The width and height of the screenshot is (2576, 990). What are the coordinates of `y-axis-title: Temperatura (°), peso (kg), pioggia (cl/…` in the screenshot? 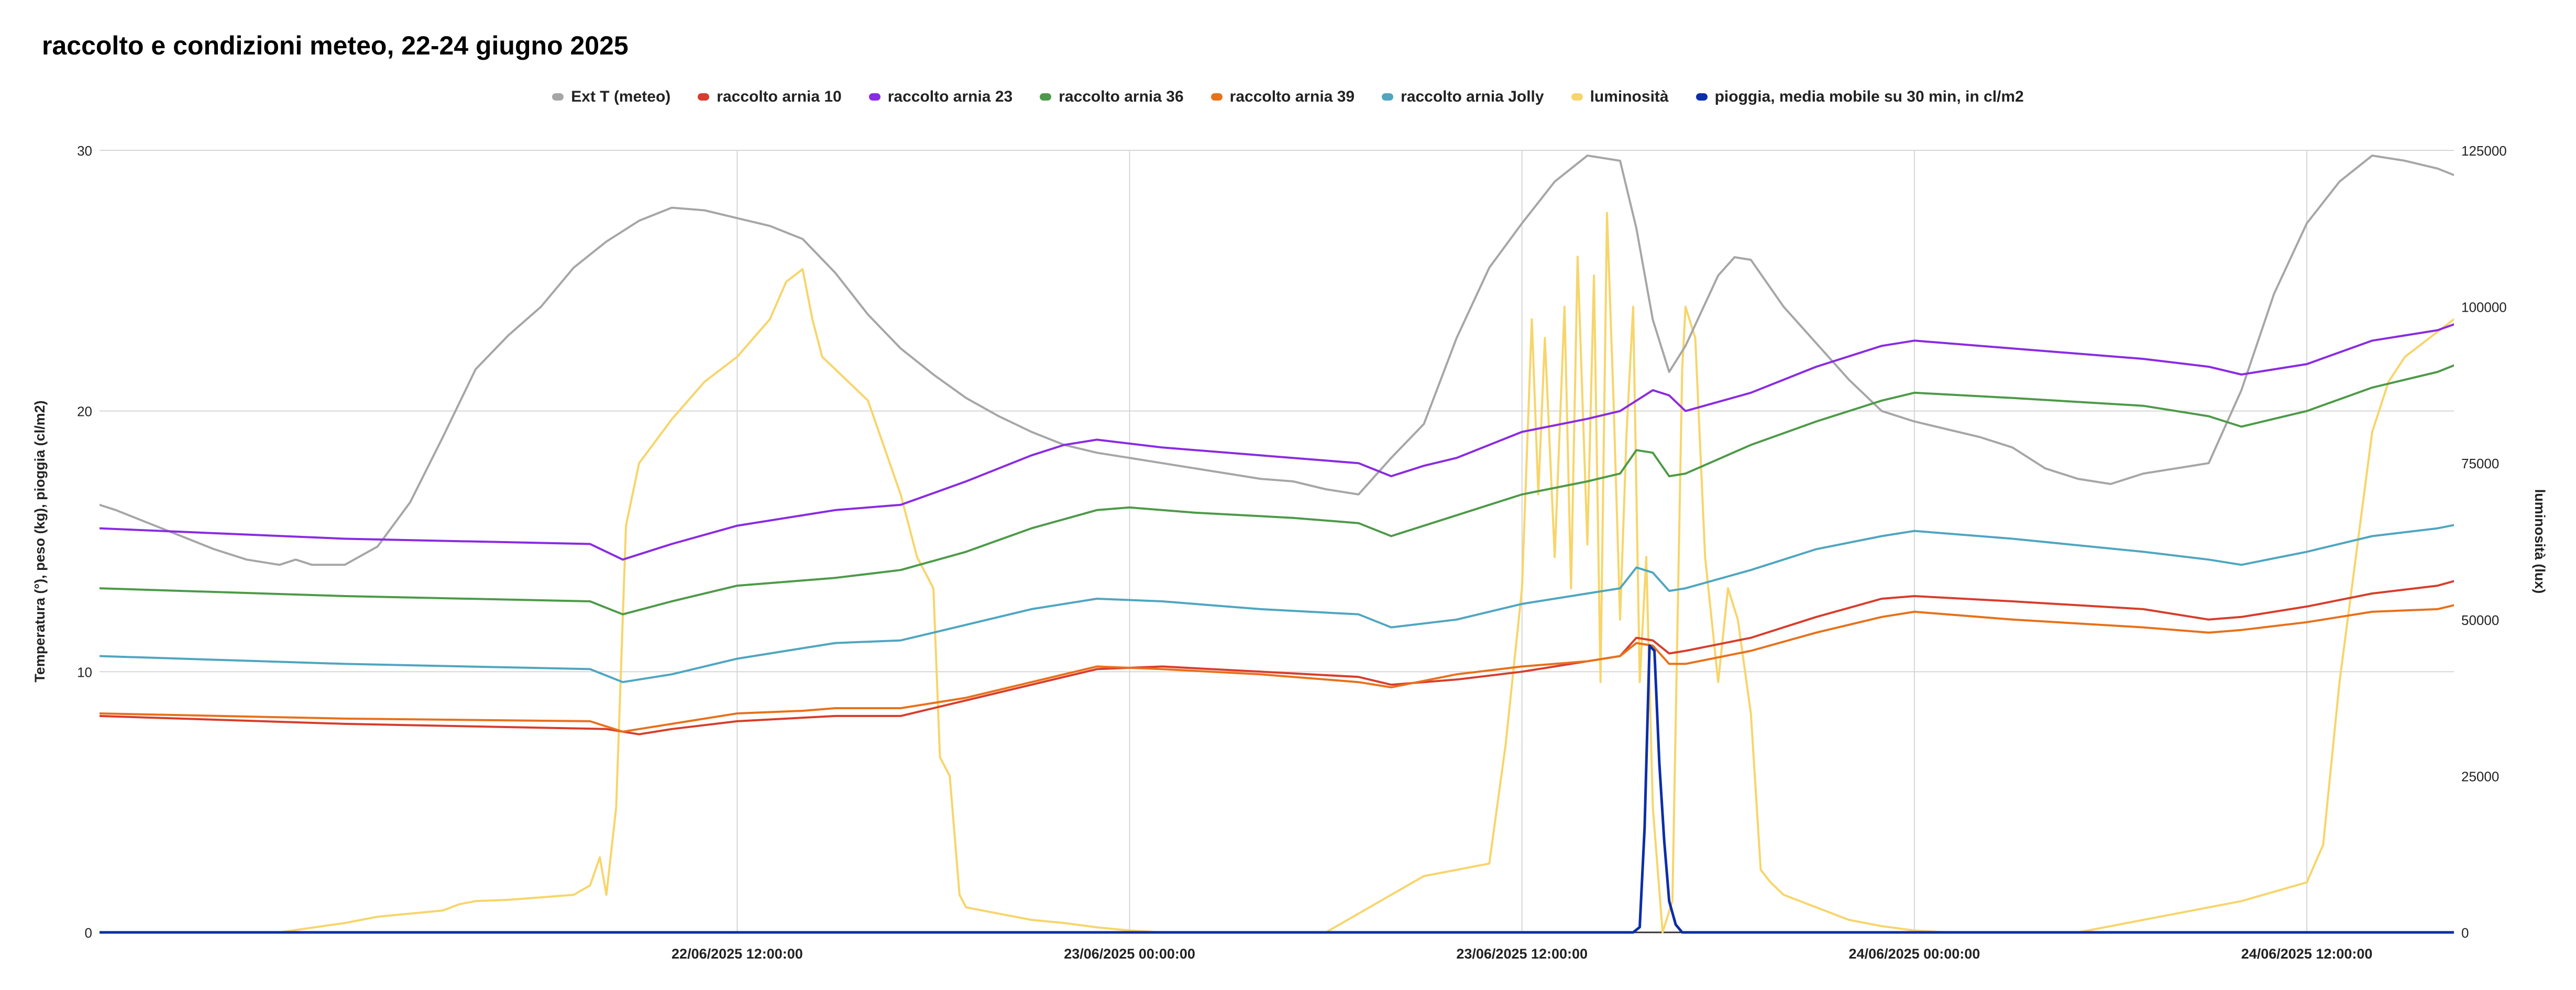 It's located at (40, 541).